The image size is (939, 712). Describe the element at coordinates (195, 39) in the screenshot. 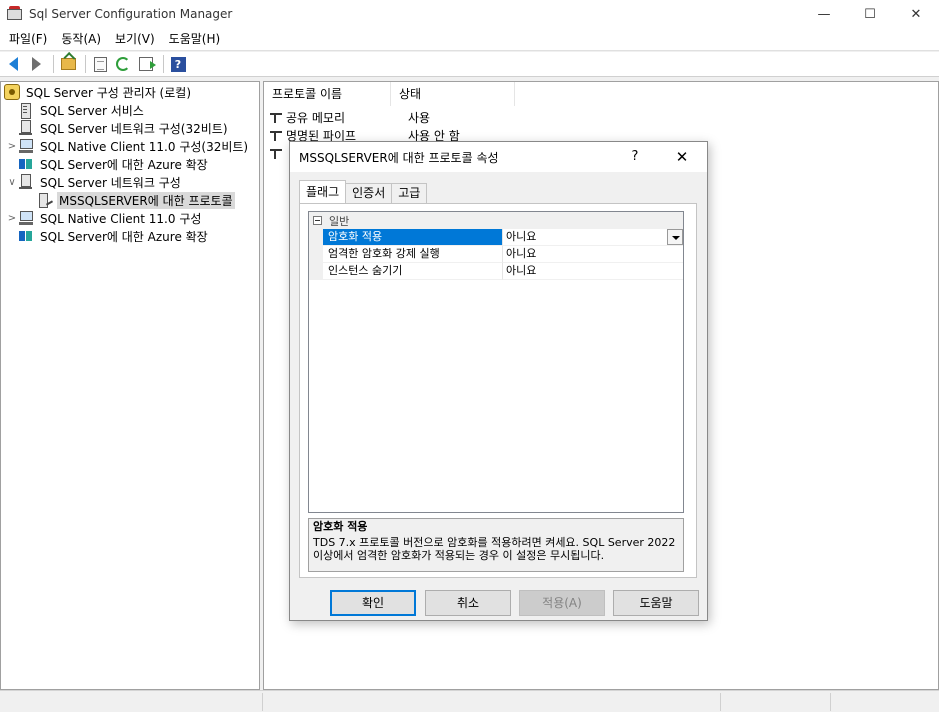

I see `menu-help: 도움말(H)` at that location.